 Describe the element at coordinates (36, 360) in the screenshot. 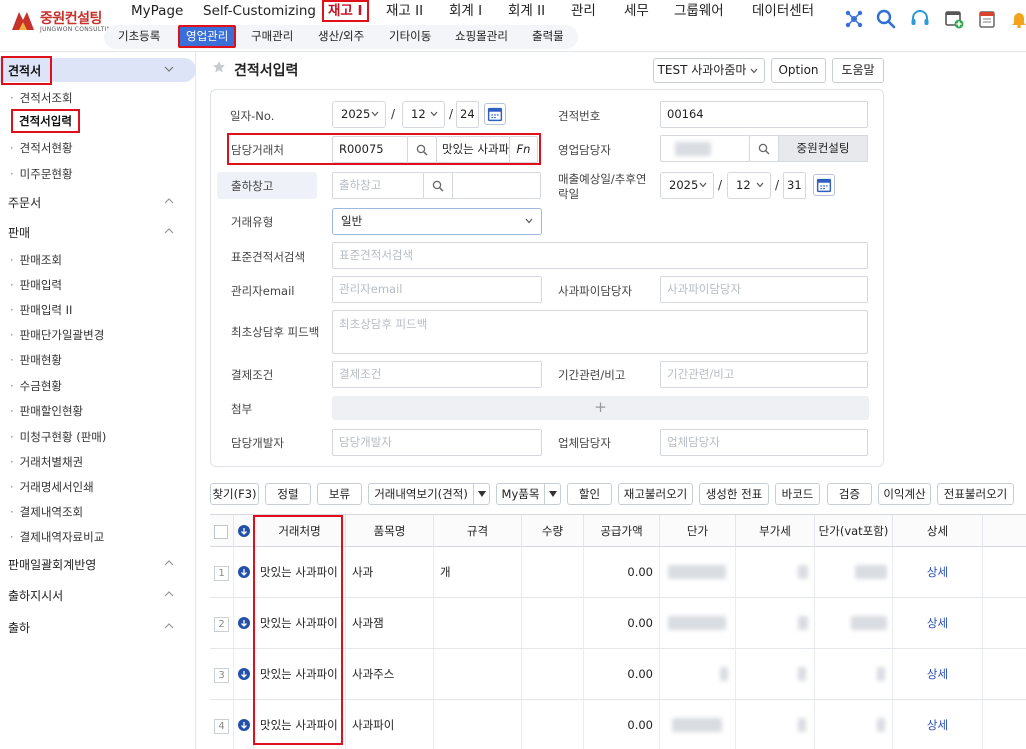

I see `sidebar-item-sales-status: 판매현황` at that location.